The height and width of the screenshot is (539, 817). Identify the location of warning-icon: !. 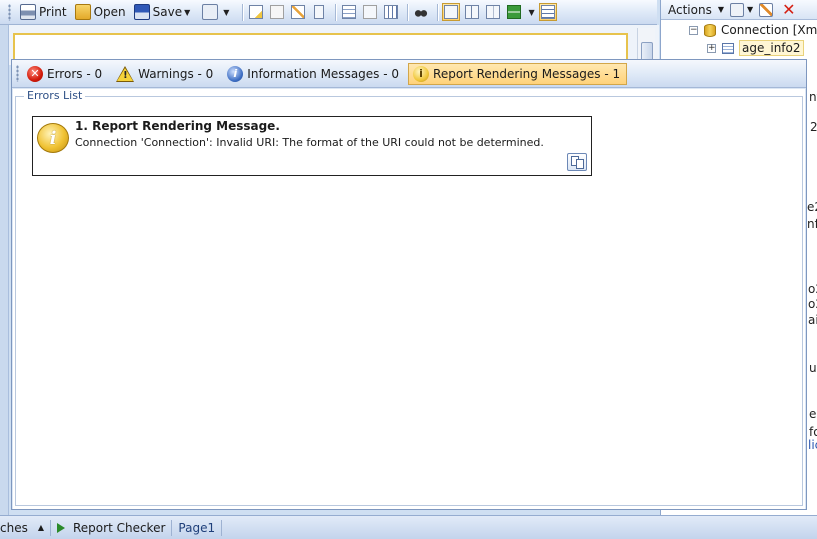
(125, 73).